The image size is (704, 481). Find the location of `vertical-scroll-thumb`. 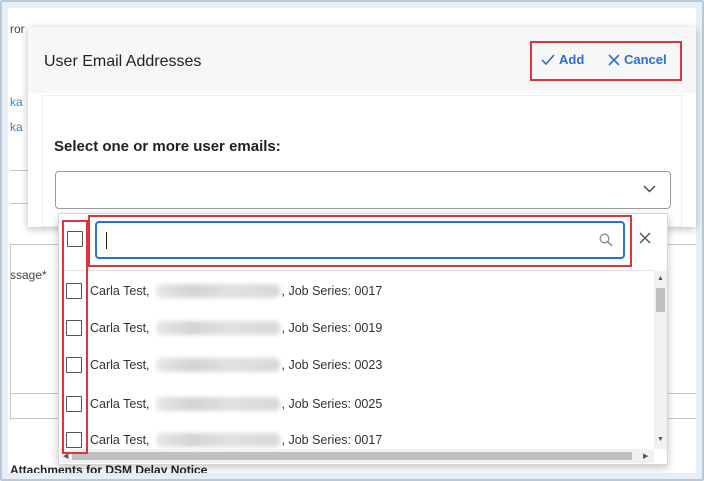

vertical-scroll-thumb is located at coordinates (660, 300).